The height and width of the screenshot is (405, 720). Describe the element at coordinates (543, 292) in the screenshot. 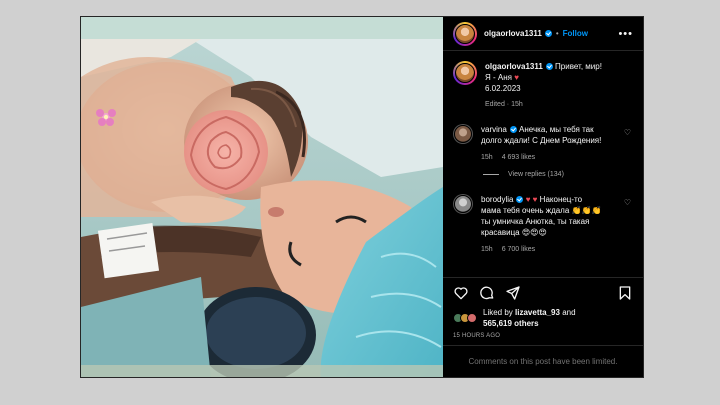

I see `action-bar` at that location.